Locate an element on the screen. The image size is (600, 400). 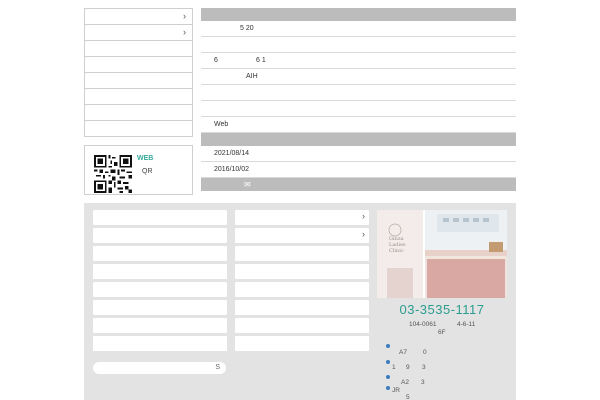
sidebar-menu: › › is located at coordinates (138, 72).